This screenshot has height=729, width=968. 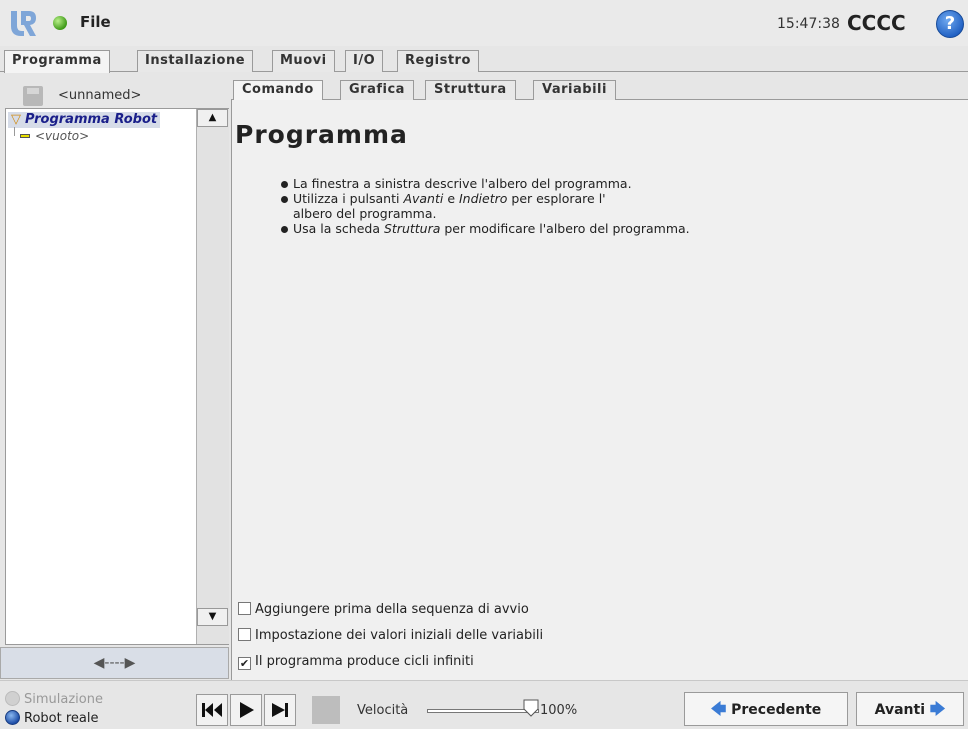 I want to click on tab-variabili: Variabili, so click(x=574, y=90).